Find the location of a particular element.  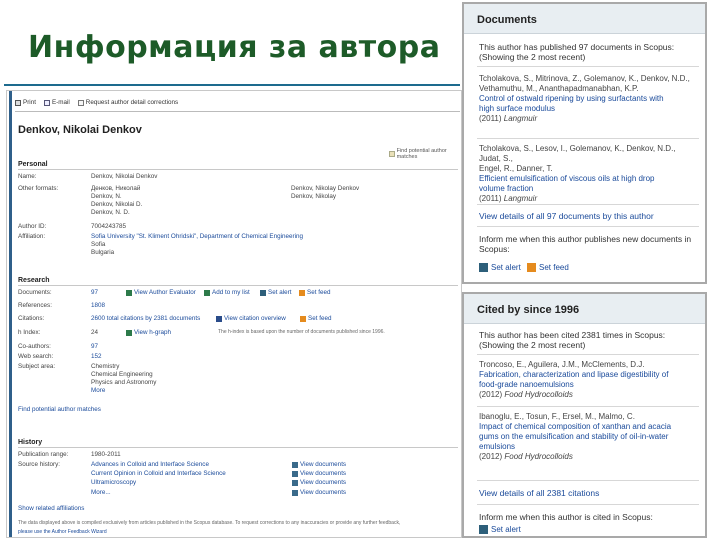

set-alert-link: Set alert is located at coordinates (275, 292).